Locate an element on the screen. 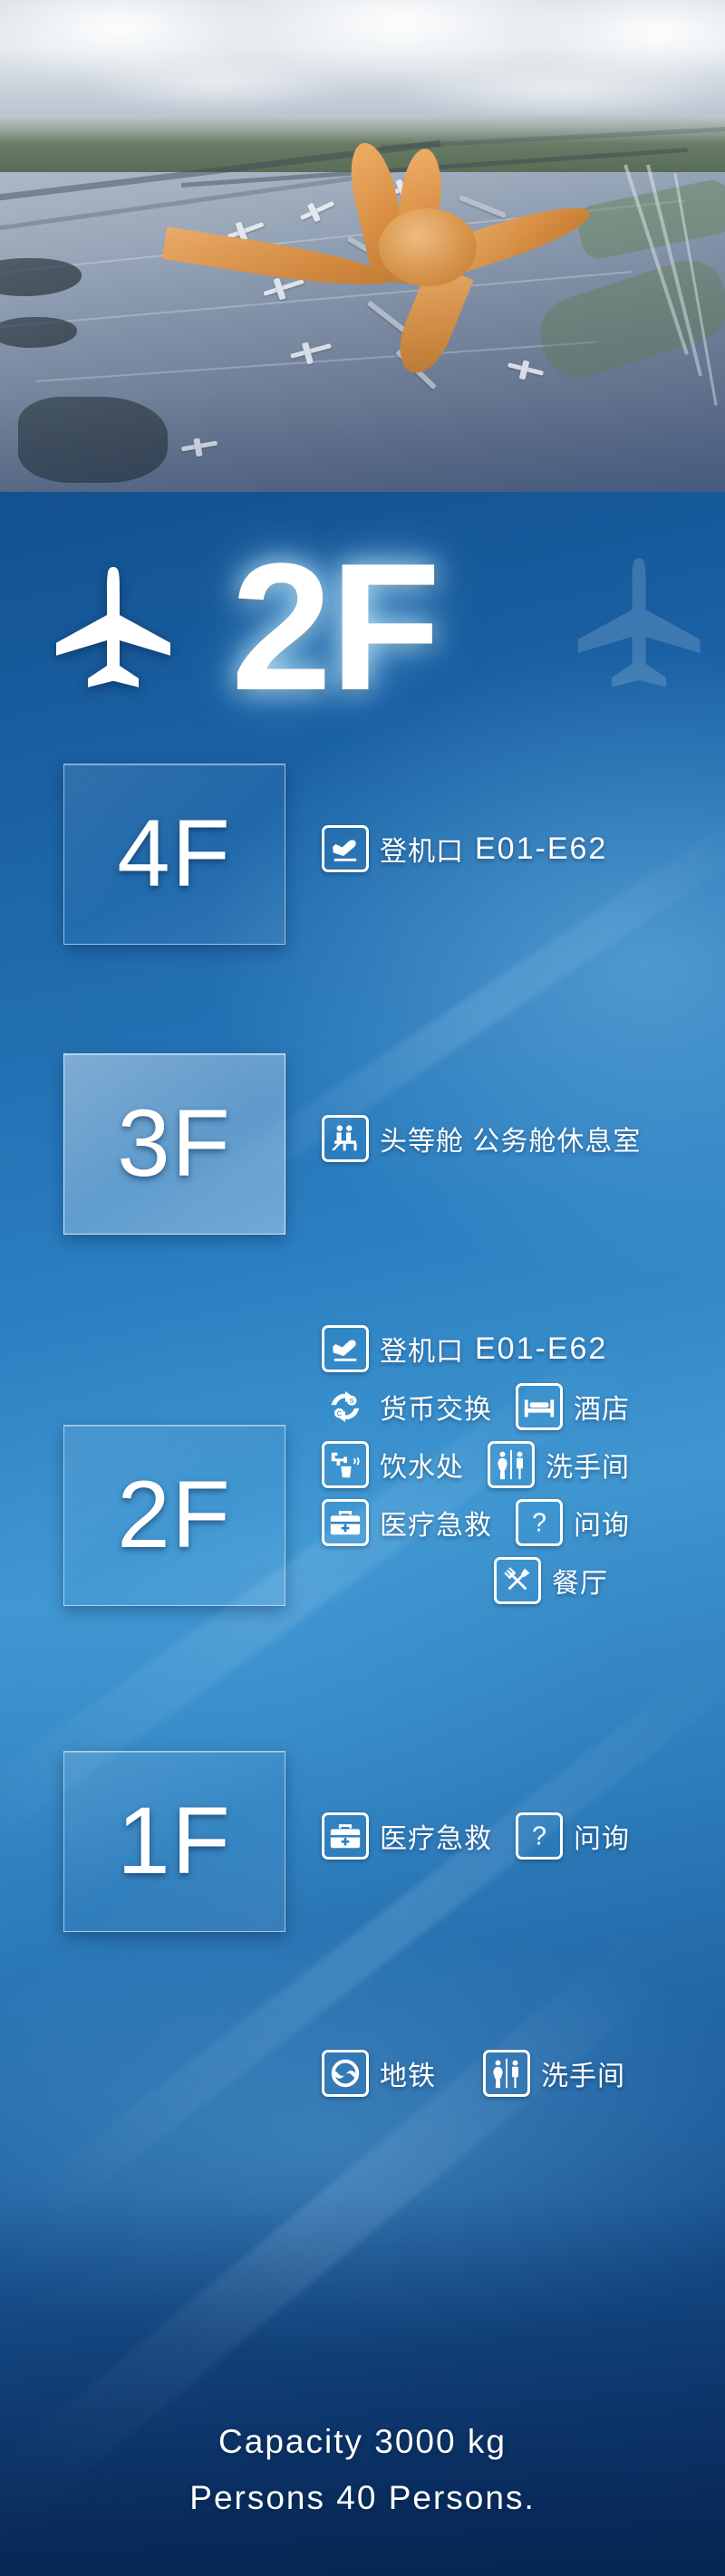 The width and height of the screenshot is (725, 2576). capacity-info: Capacity 3000 kg Persons 40 Persons. is located at coordinates (362, 2470).